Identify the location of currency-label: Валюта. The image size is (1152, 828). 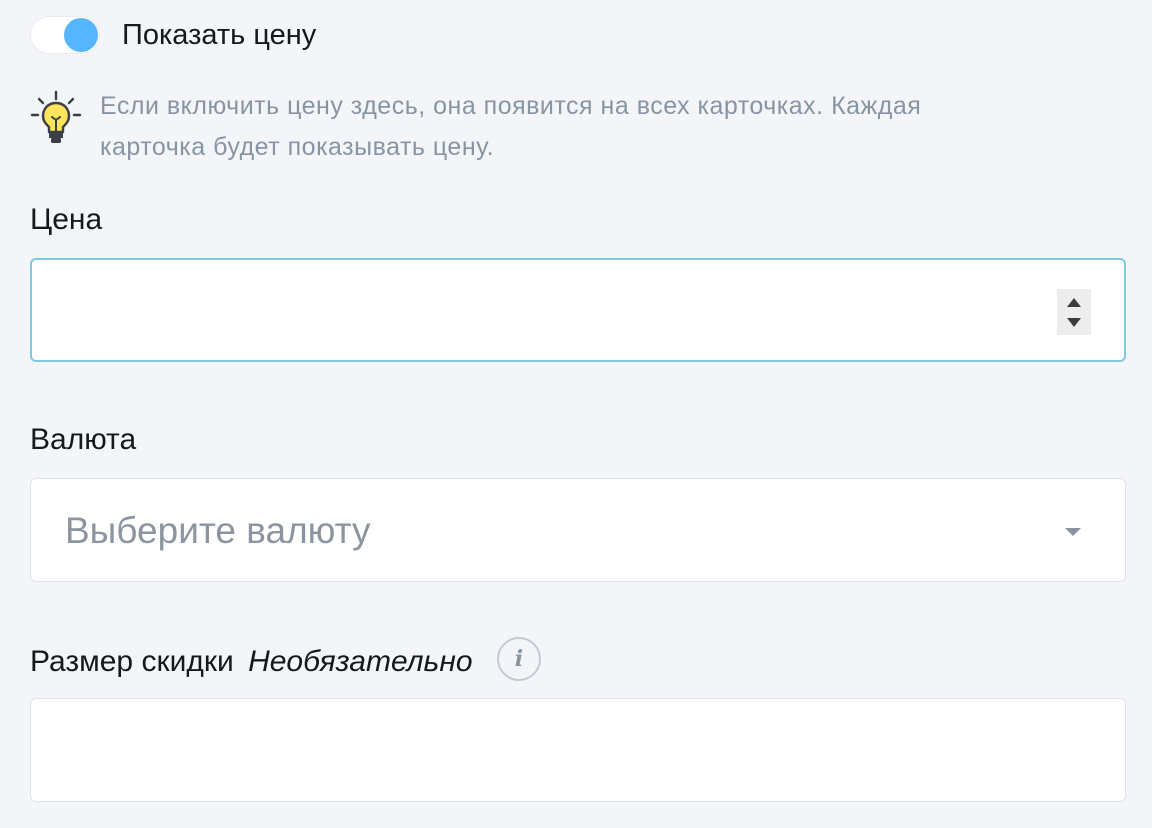
(83, 439).